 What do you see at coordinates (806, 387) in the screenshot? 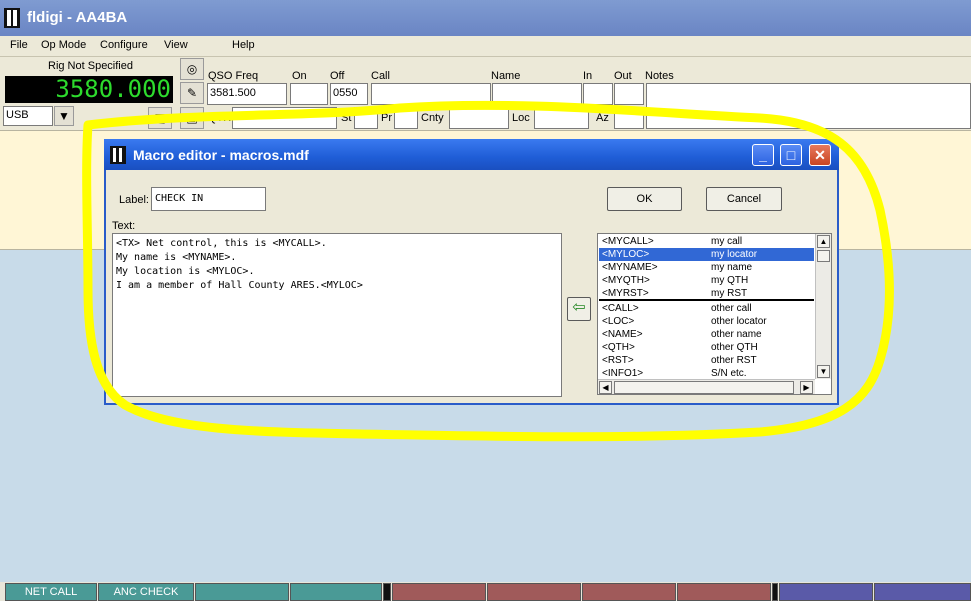
I see `scroll-right-icon: ▶` at bounding box center [806, 387].